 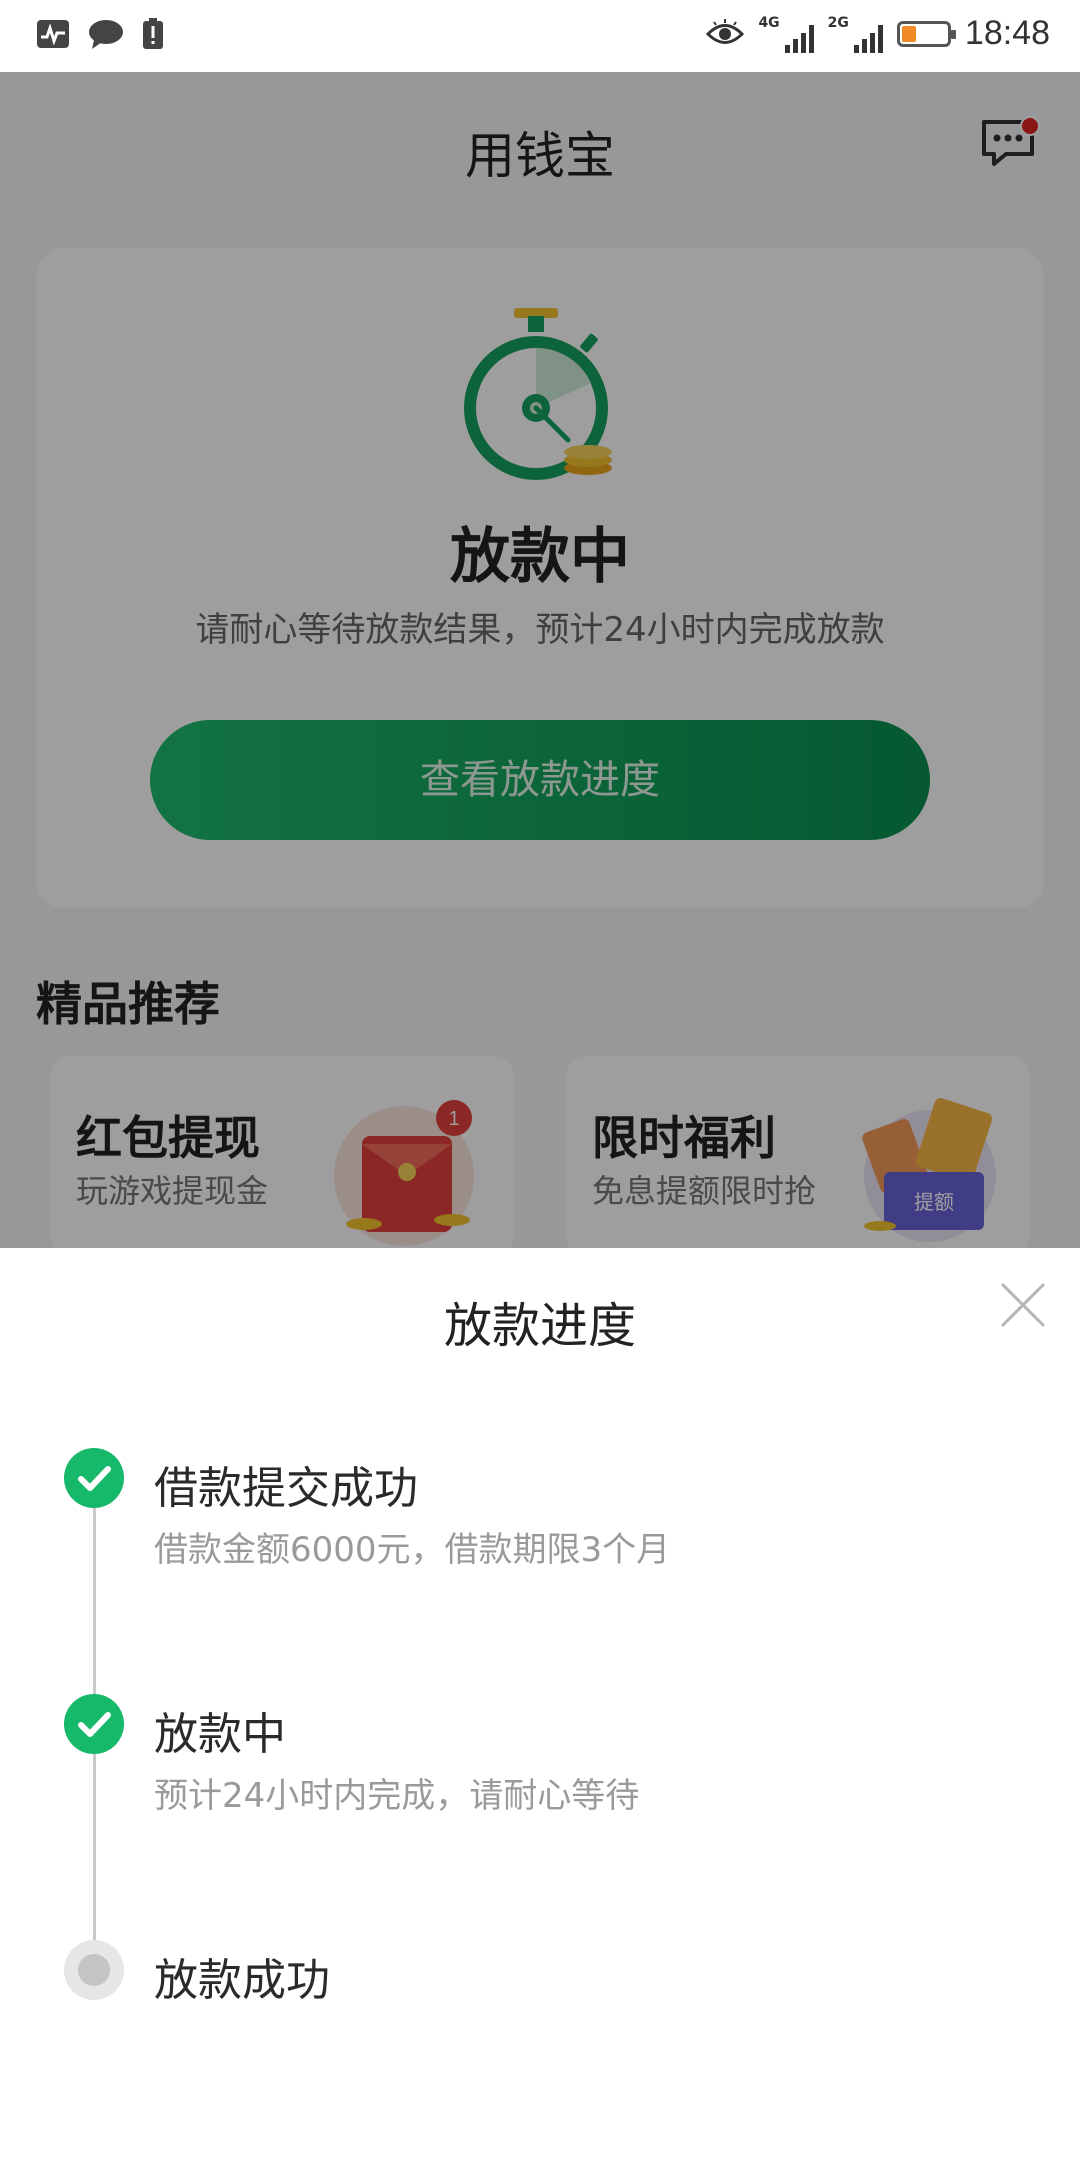 What do you see at coordinates (53, 34) in the screenshot?
I see `activity-icon` at bounding box center [53, 34].